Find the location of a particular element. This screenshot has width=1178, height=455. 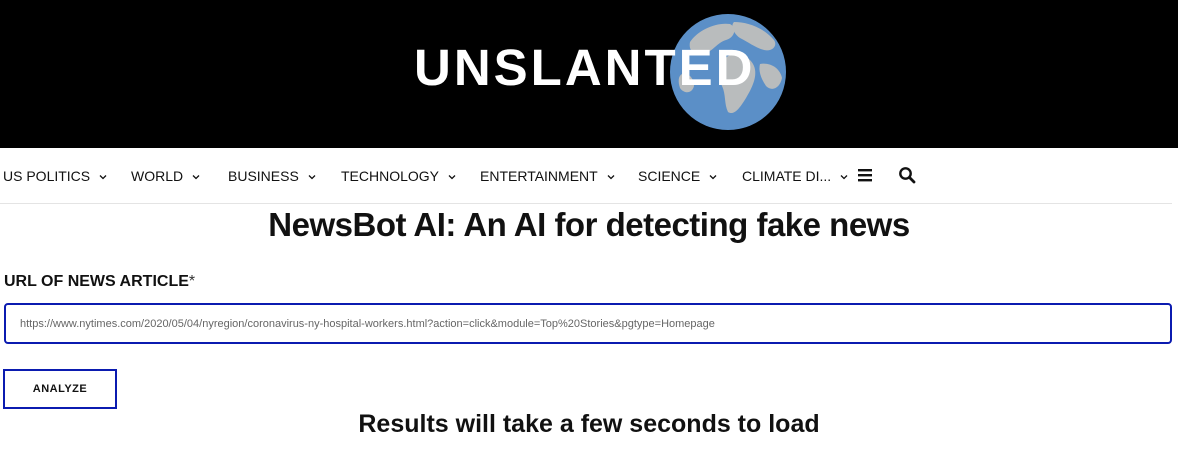

nav-item-label: SCIENCE is located at coordinates (669, 176).